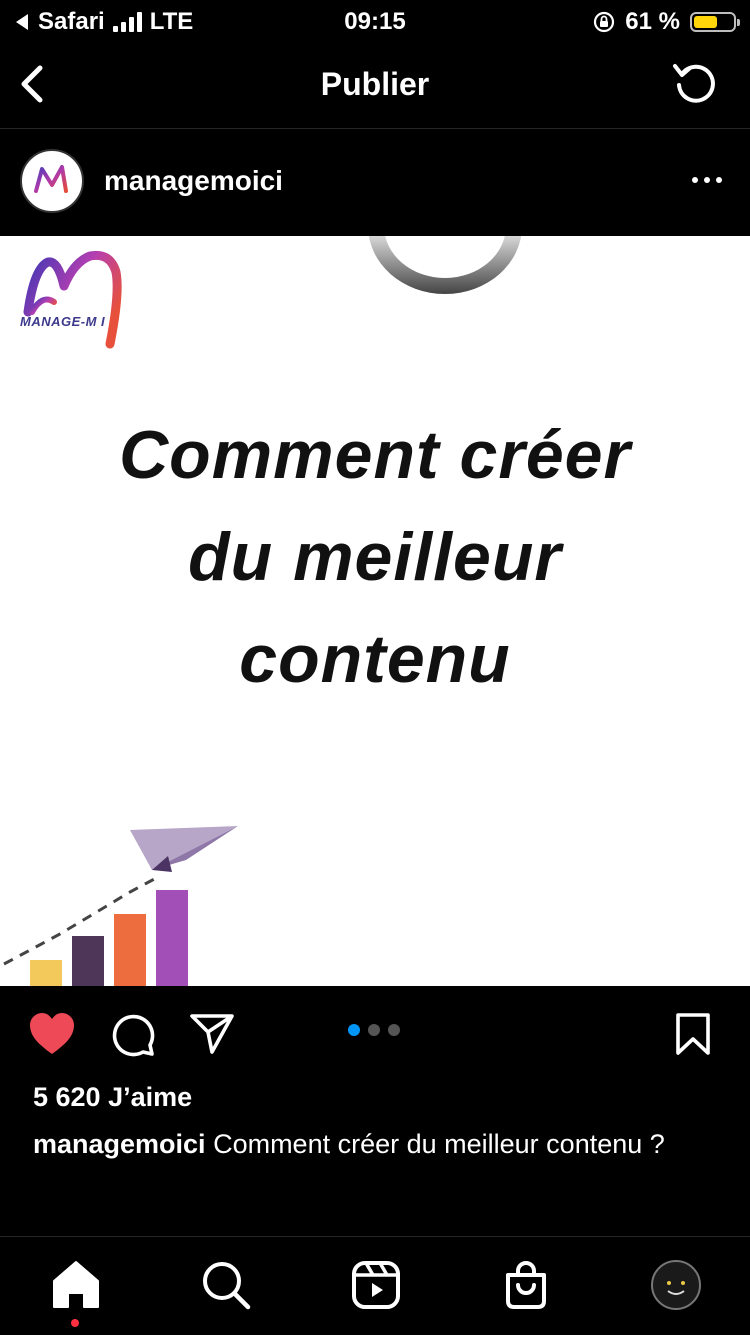 The height and width of the screenshot is (1335, 750). What do you see at coordinates (120, 906) in the screenshot?
I see `growth-chart-illustration` at bounding box center [120, 906].